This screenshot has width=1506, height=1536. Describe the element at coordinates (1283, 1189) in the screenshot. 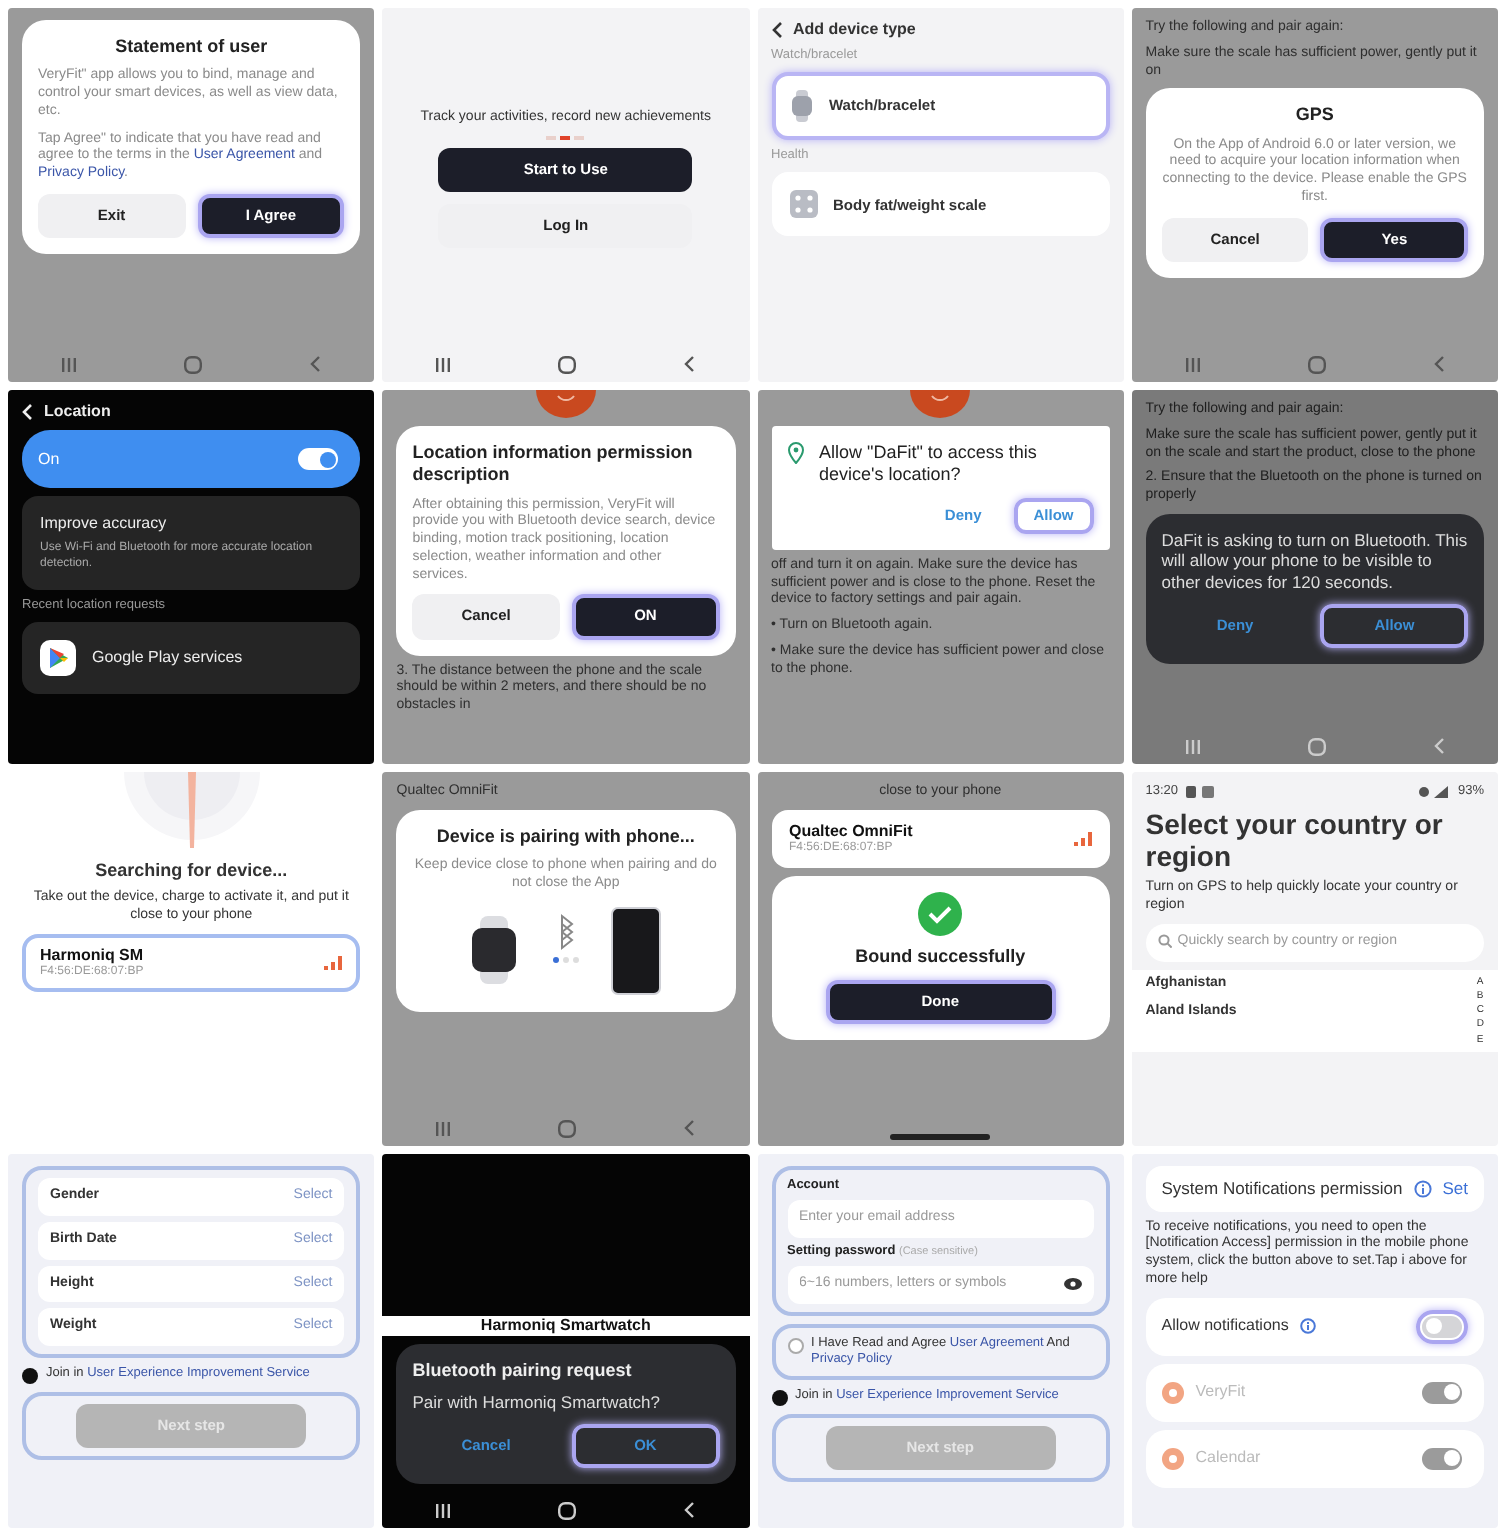

I see `setting-title: System Notifications permission` at that location.